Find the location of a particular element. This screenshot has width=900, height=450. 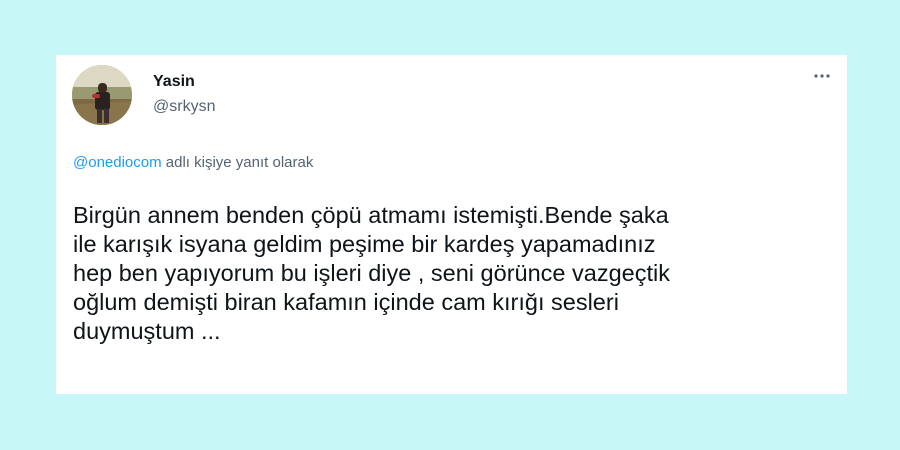

user-photo-icon is located at coordinates (102, 95).